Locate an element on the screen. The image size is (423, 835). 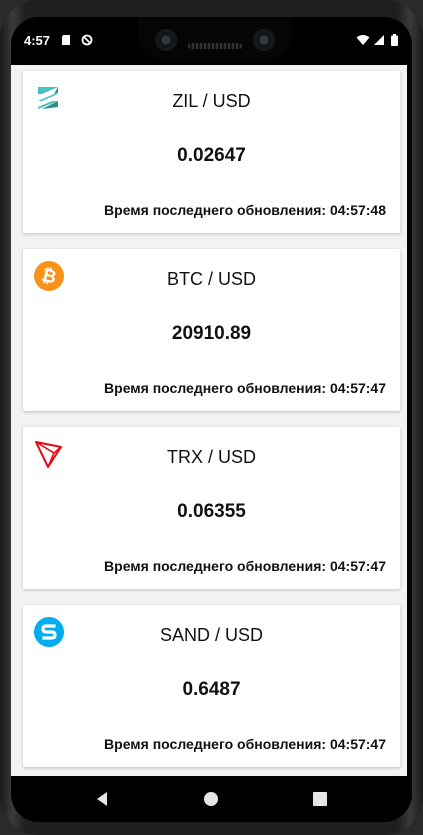
pair-label: ZIL / USD is located at coordinates (211, 101).